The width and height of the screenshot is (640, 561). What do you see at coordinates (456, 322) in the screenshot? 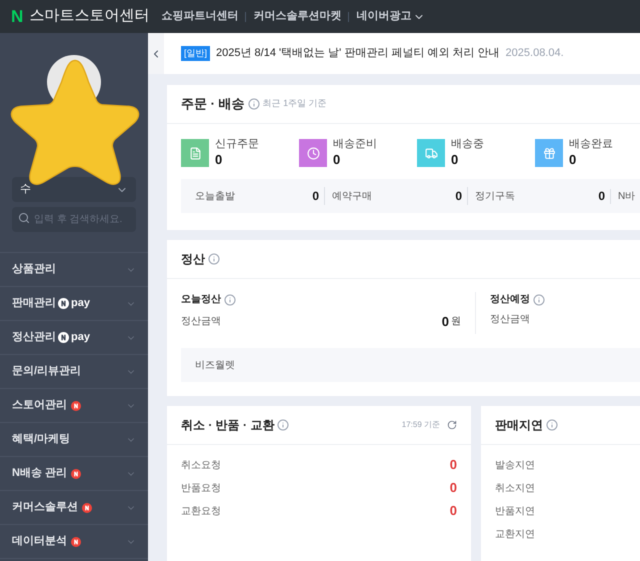
I see `currency-unit: 원` at bounding box center [456, 322].